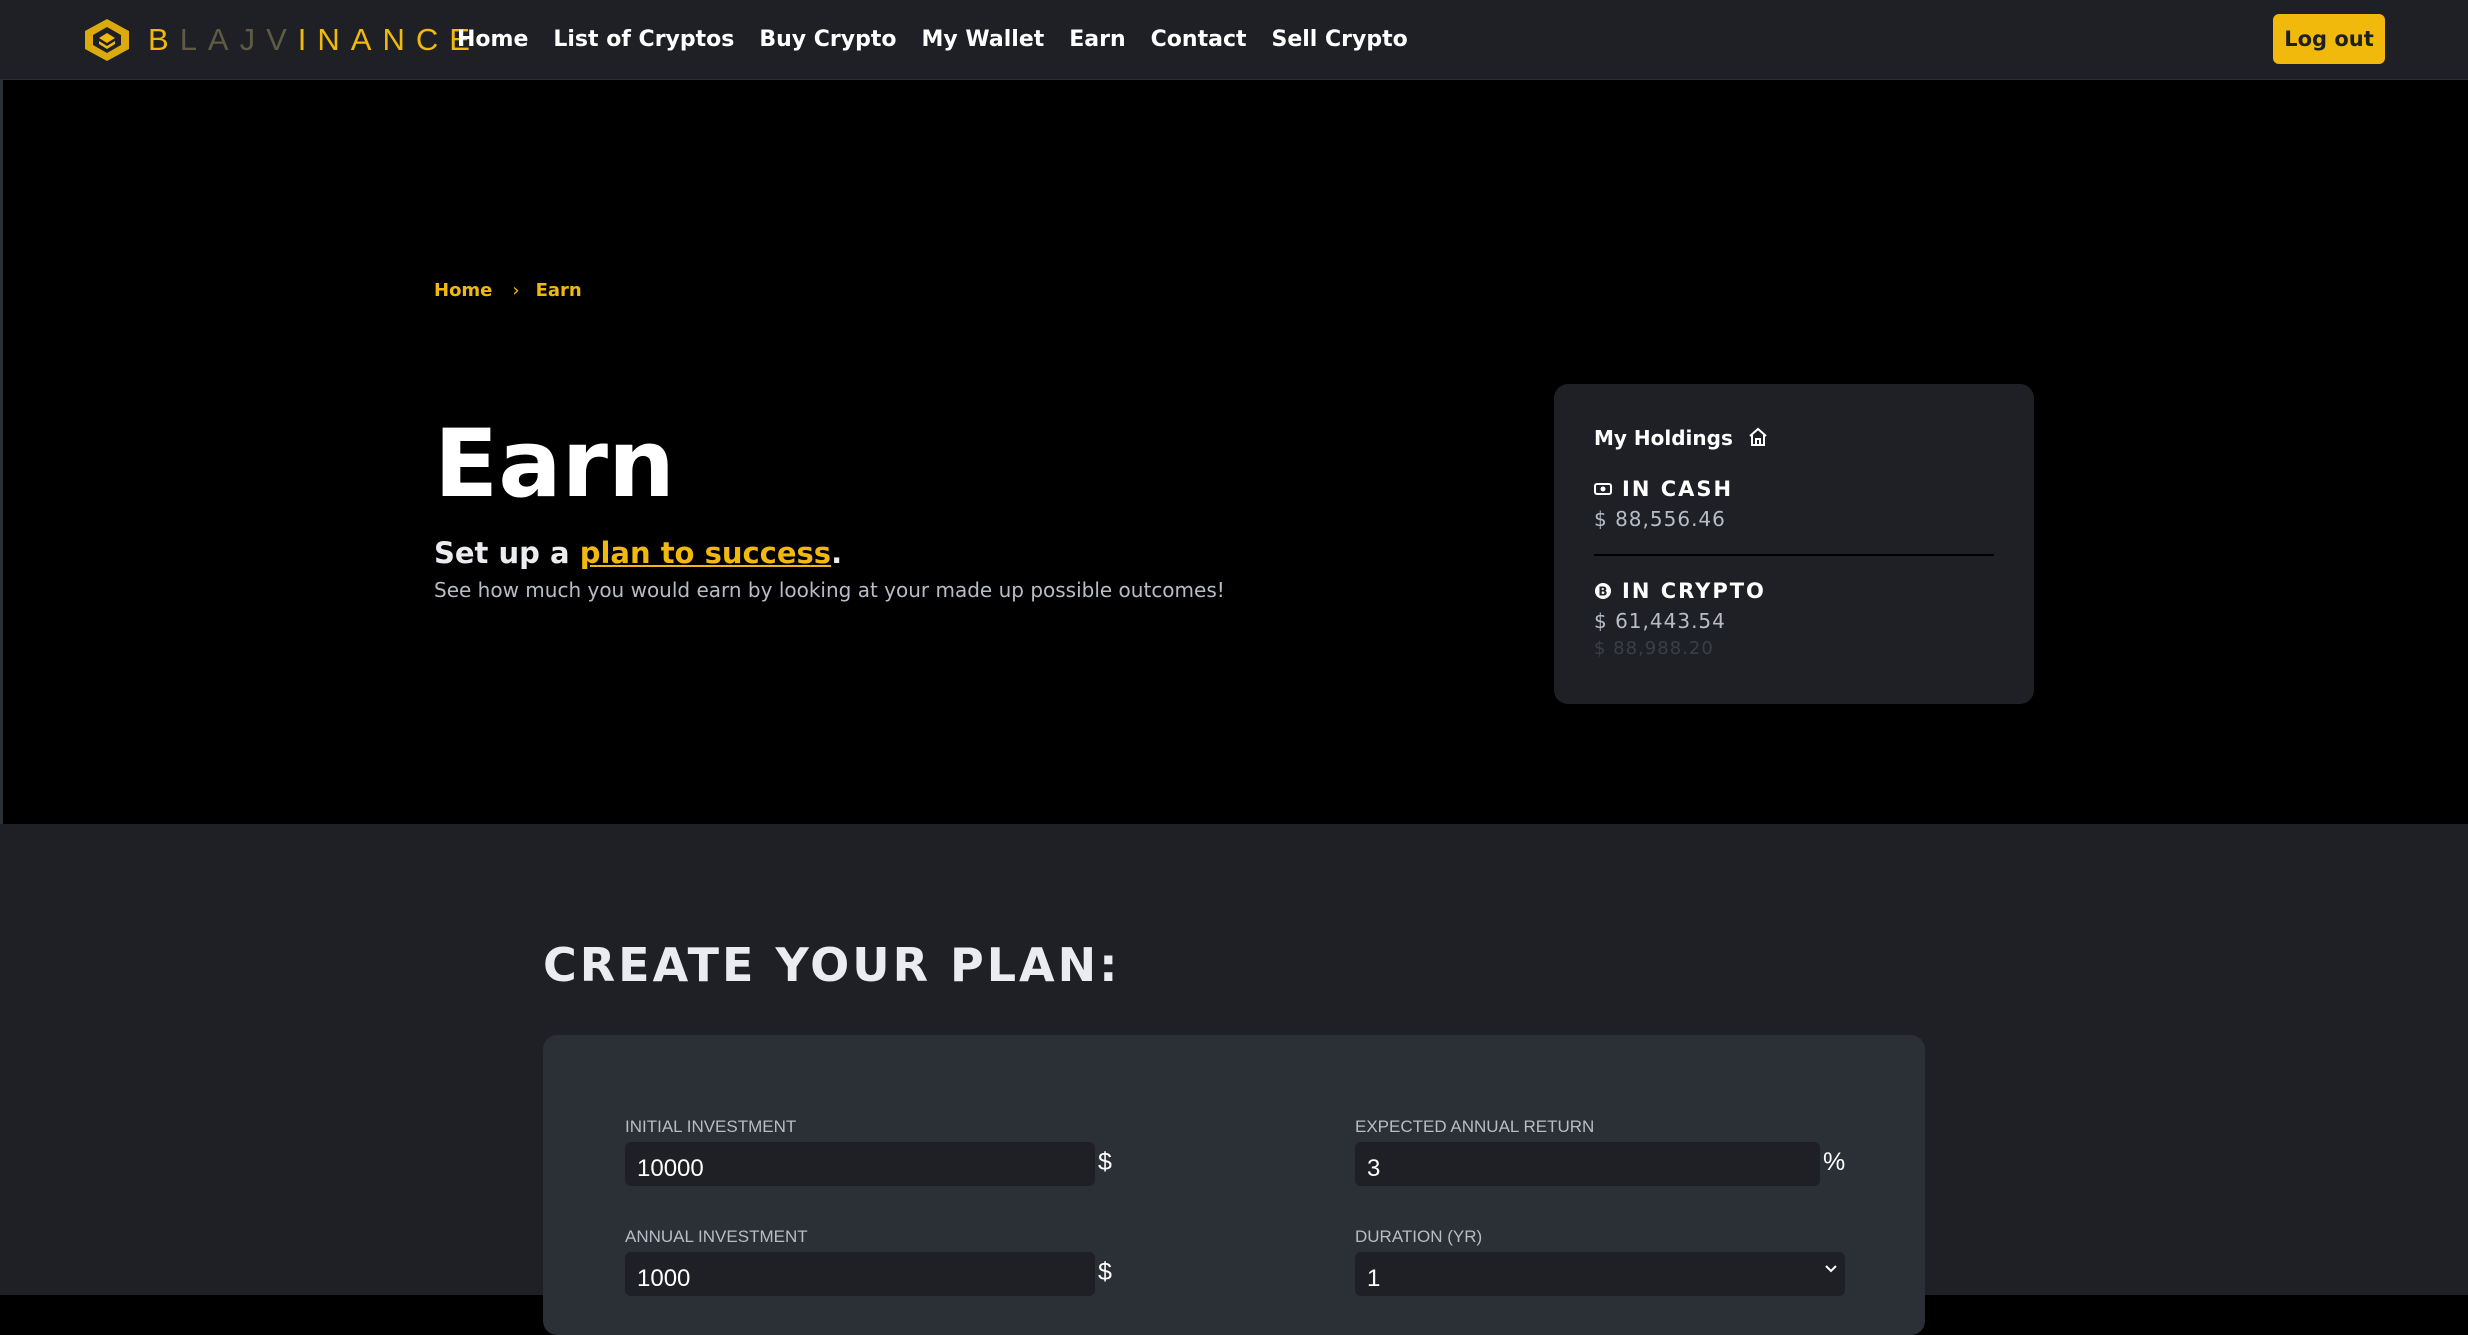 This screenshot has height=1335, width=2468. I want to click on annual-investment-label: ANNUAL INVESTMENT, so click(716, 1236).